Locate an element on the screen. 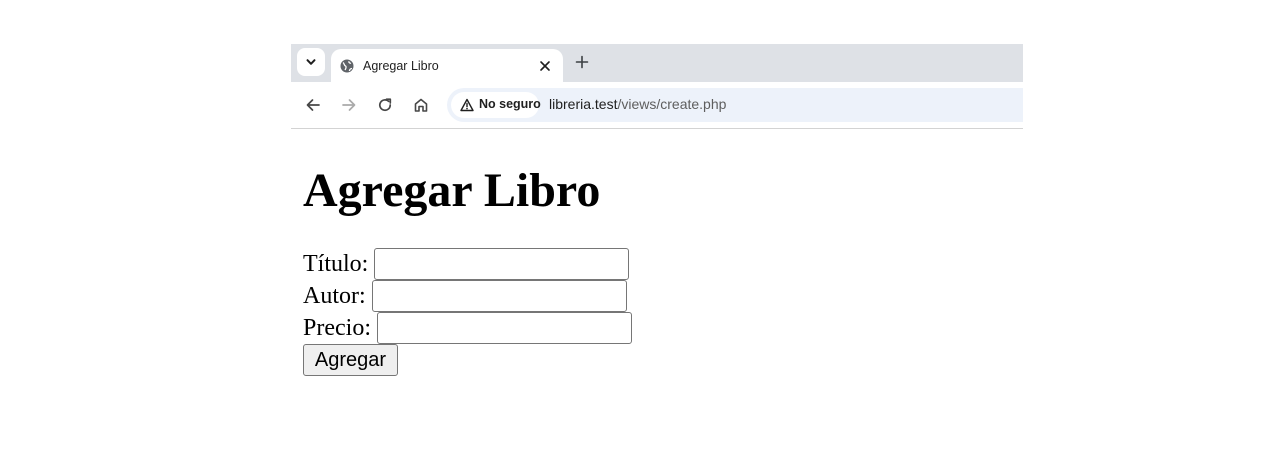 The image size is (1280, 454). url-host: libreria.test is located at coordinates (583, 104).